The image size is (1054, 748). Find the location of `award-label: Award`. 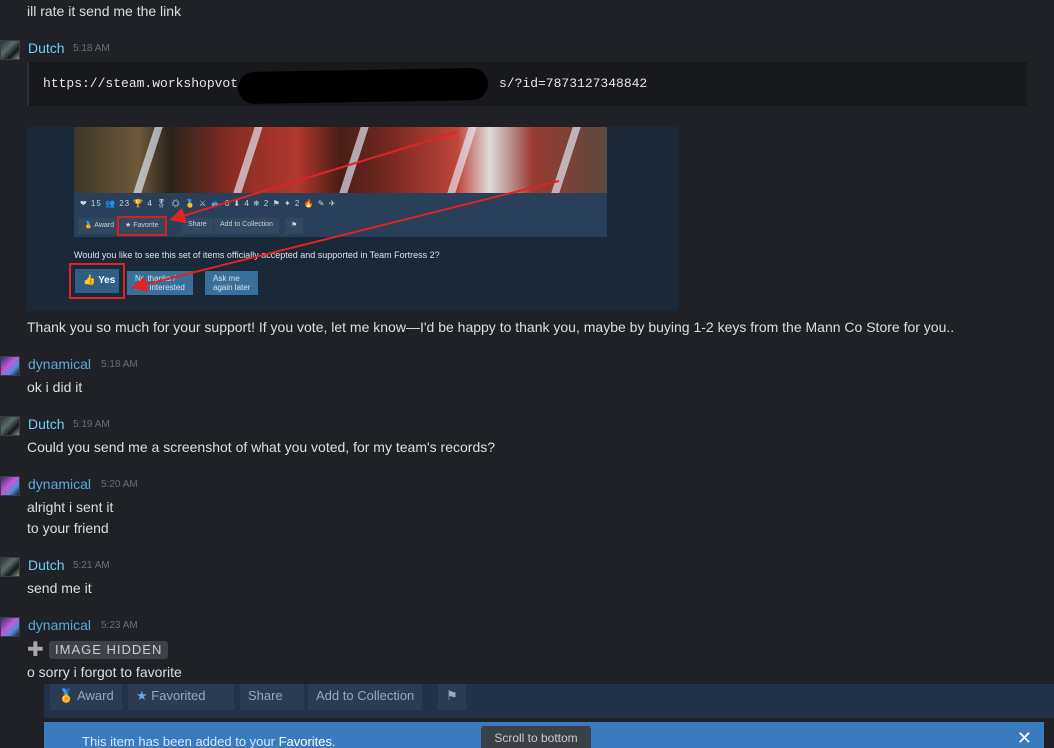

award-label: Award is located at coordinates (95, 695).